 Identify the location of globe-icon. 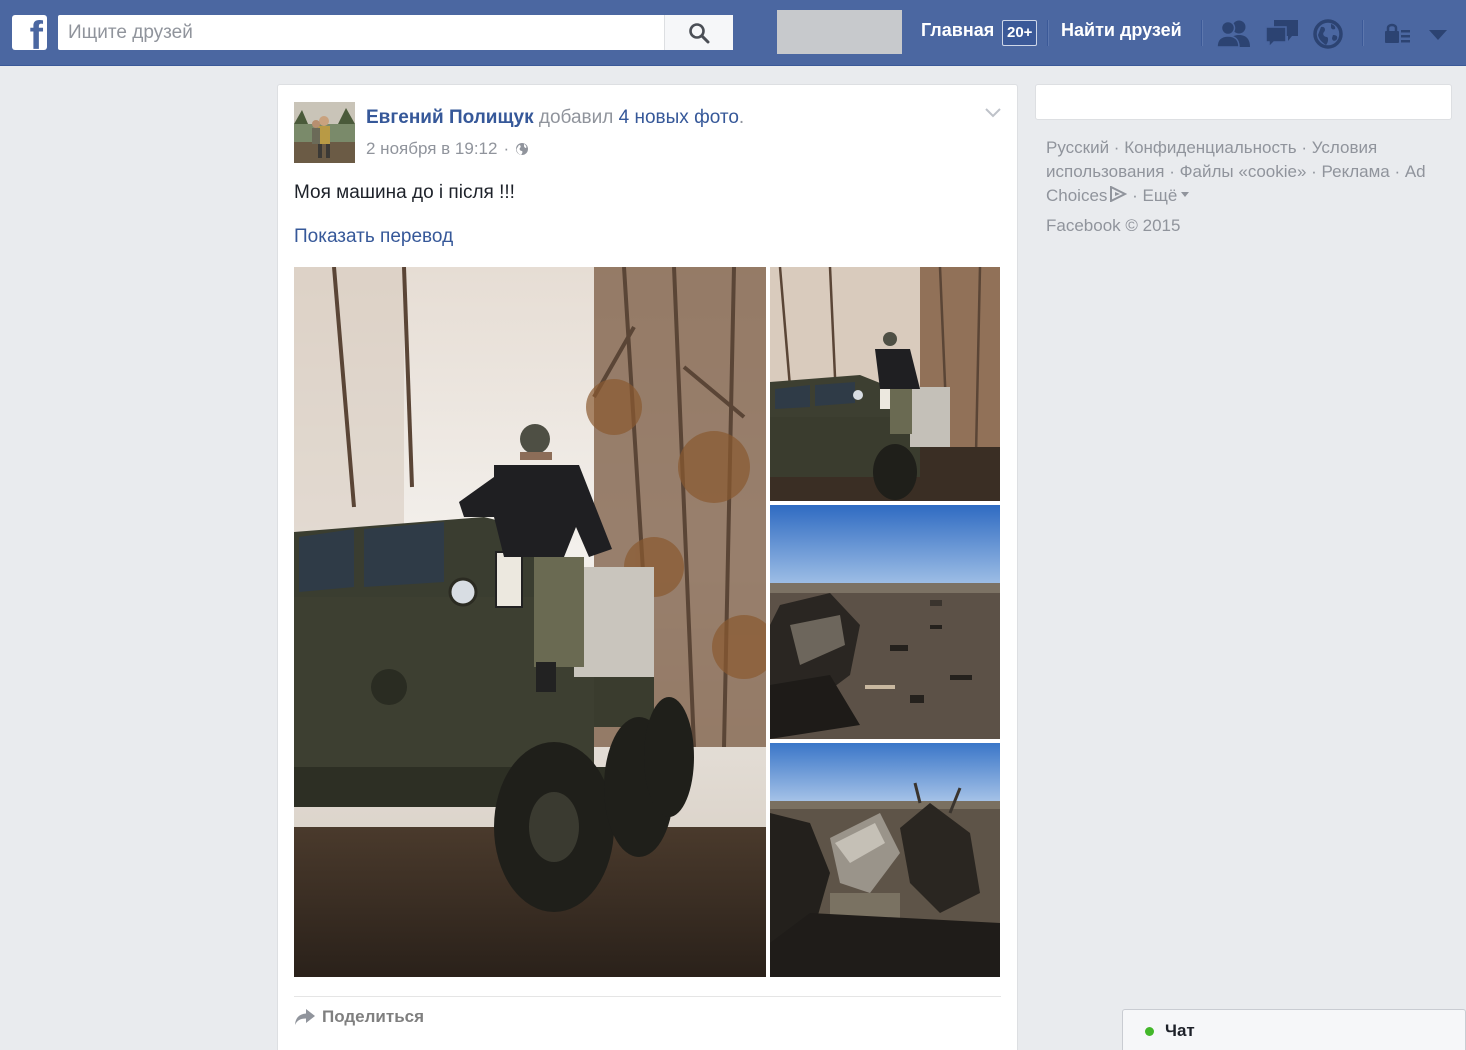
(522, 149).